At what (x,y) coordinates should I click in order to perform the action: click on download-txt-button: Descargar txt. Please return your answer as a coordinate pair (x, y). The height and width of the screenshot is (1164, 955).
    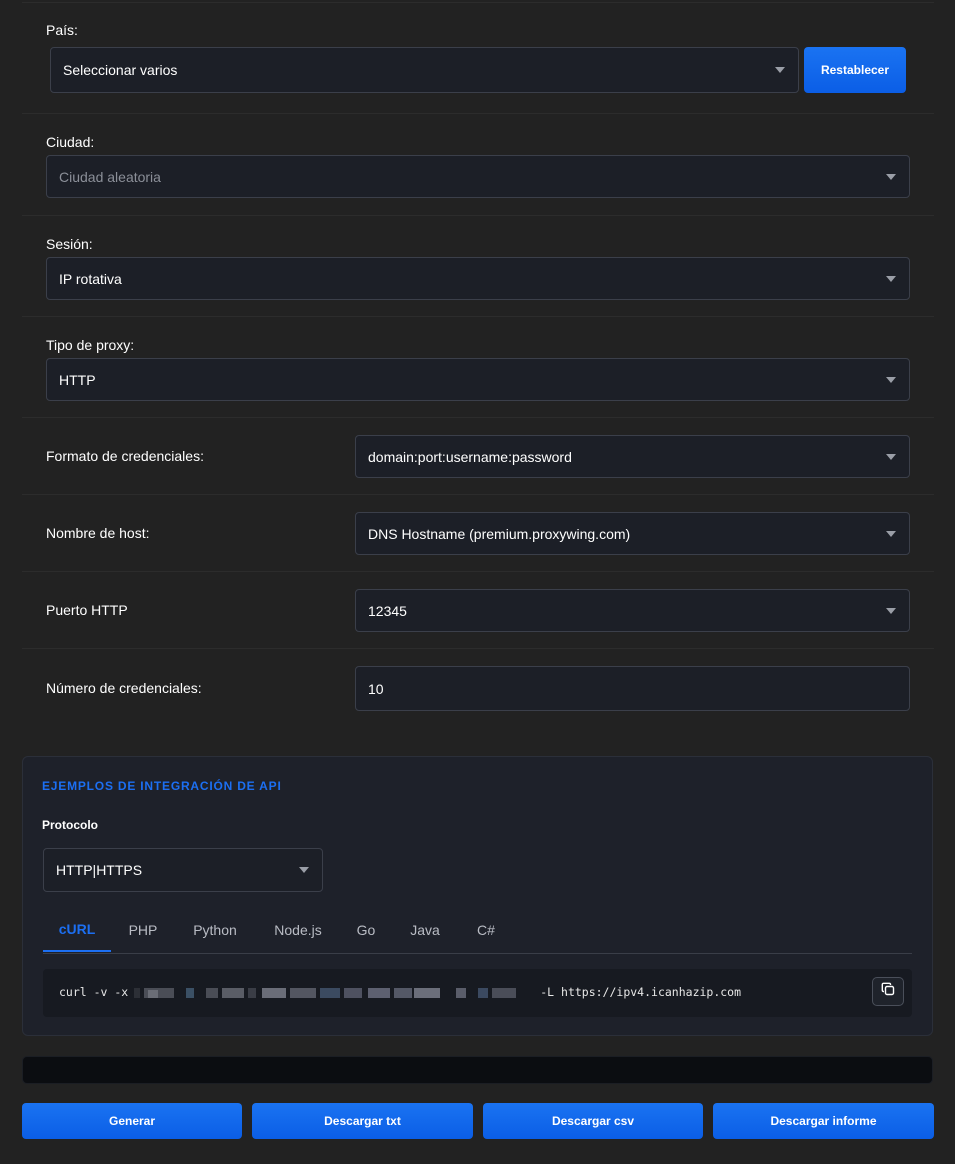
    Looking at the image, I should click on (362, 1121).